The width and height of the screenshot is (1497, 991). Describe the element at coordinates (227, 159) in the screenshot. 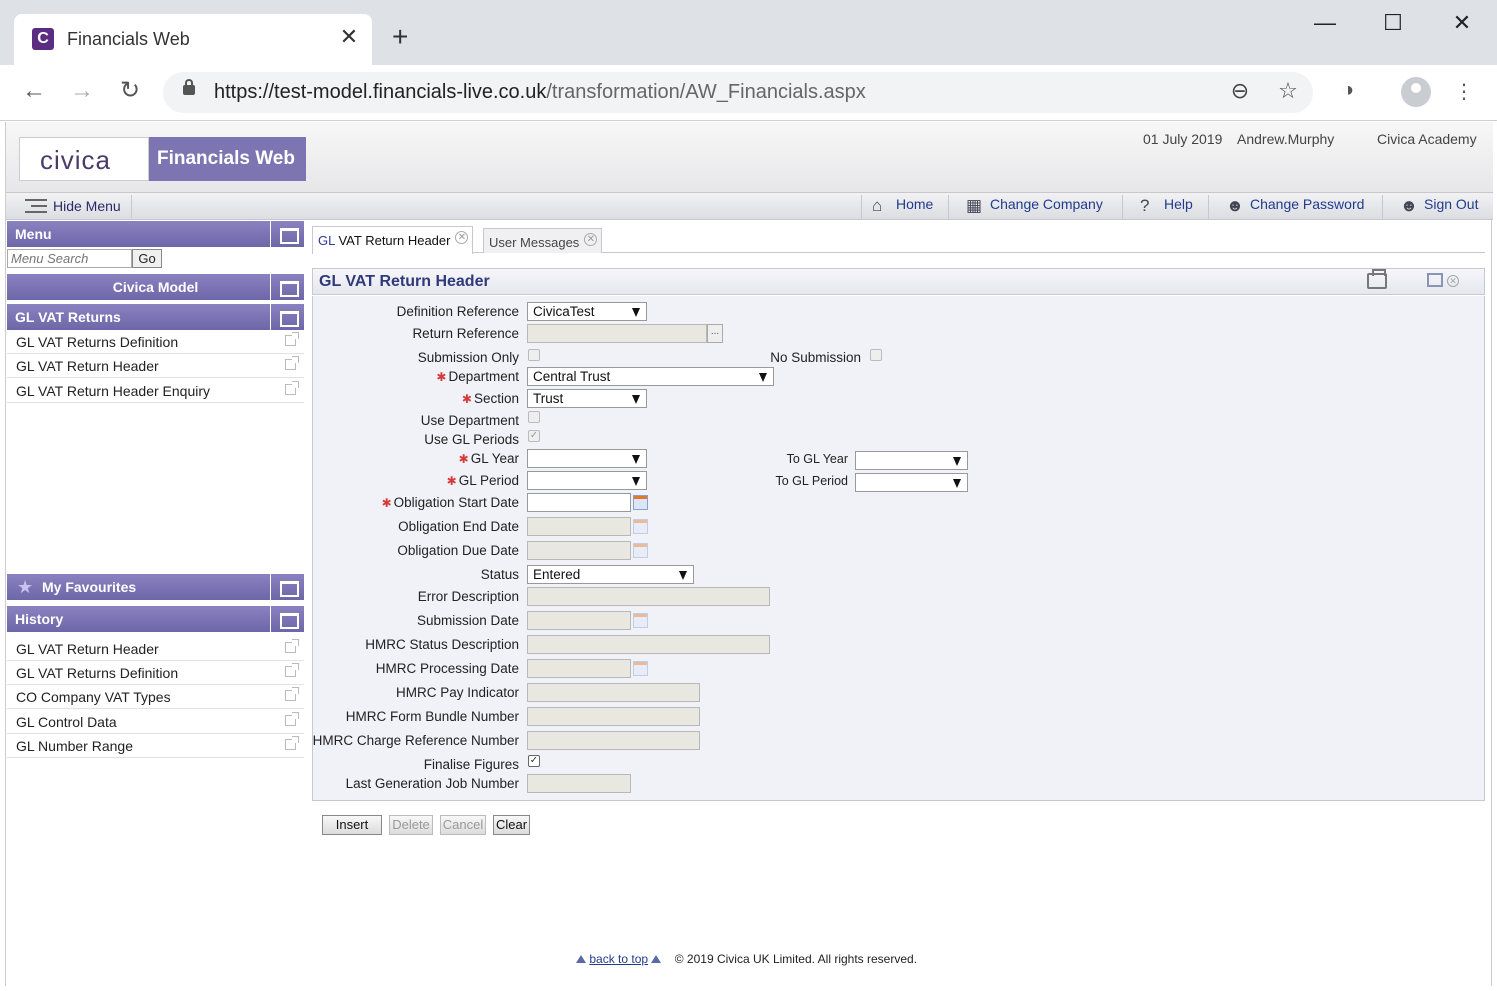

I see `product-name: Financials Web` at that location.